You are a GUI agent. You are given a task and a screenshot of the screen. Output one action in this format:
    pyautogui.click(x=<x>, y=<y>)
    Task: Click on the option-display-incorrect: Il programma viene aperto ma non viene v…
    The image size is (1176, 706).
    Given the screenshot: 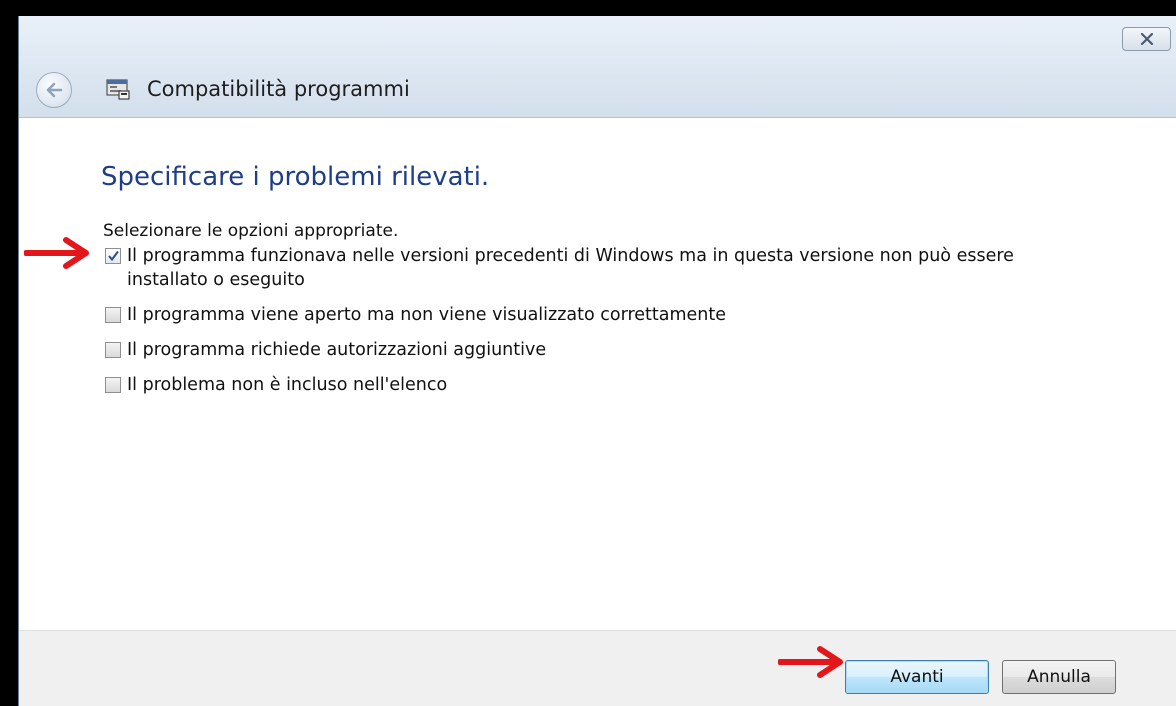 What is the action you would take?
    pyautogui.click(x=596, y=315)
    